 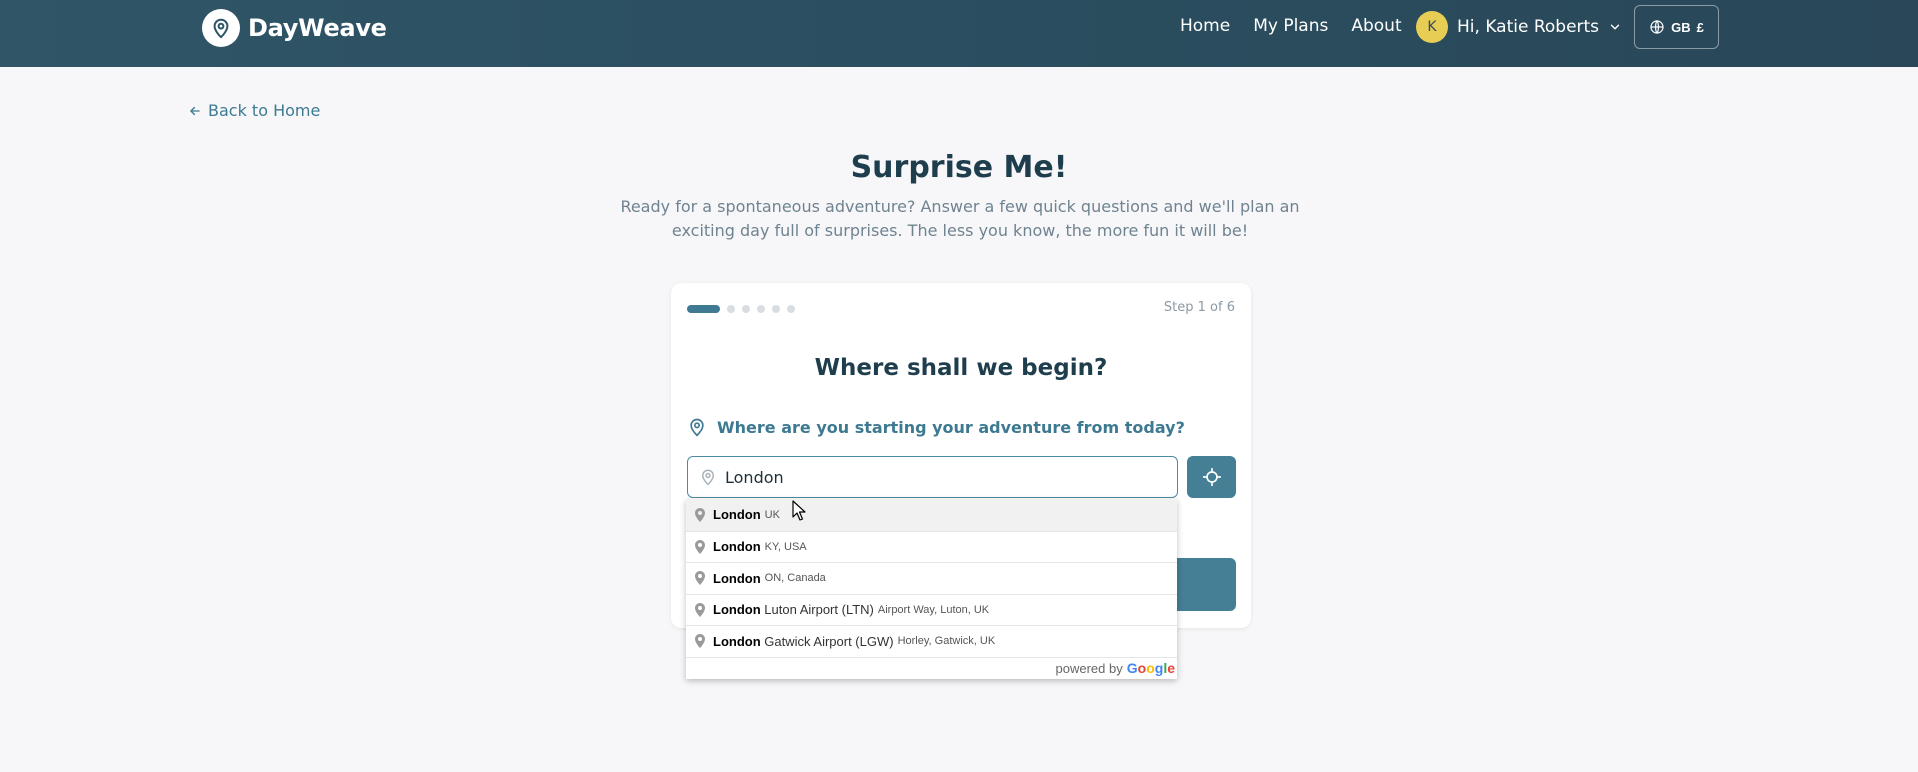 What do you see at coordinates (1205, 26) in the screenshot?
I see `nav-home-link: Home` at bounding box center [1205, 26].